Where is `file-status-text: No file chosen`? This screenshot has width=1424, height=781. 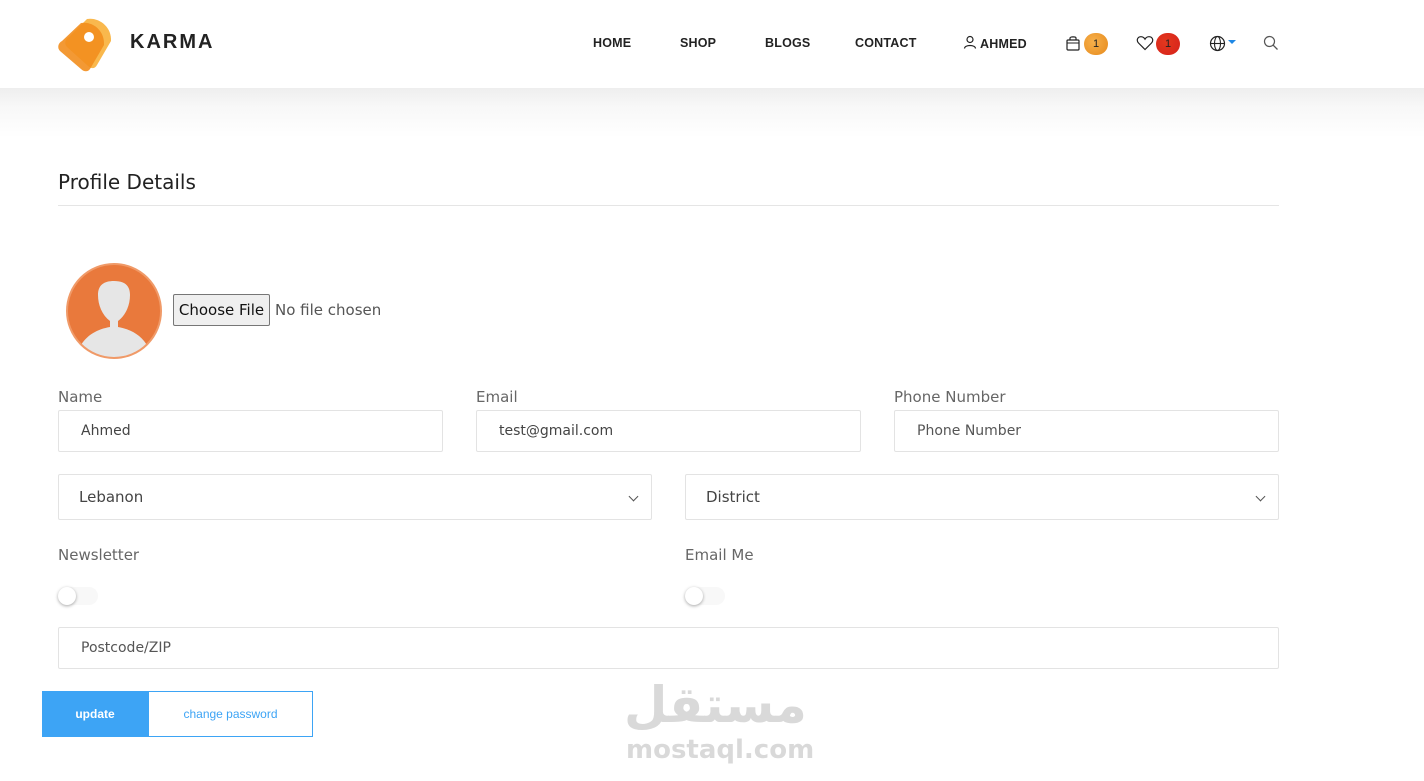 file-status-text: No file chosen is located at coordinates (328, 310).